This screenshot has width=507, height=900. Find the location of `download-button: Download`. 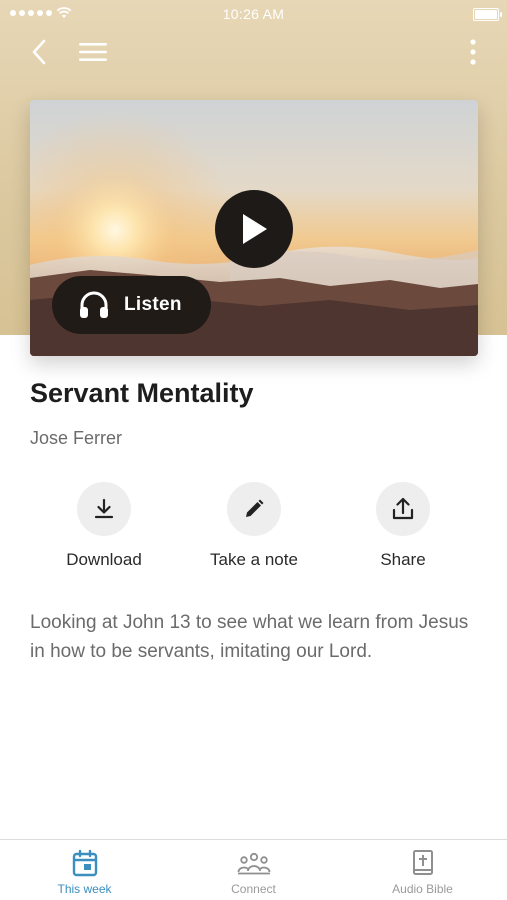

download-button: Download is located at coordinates (104, 526).